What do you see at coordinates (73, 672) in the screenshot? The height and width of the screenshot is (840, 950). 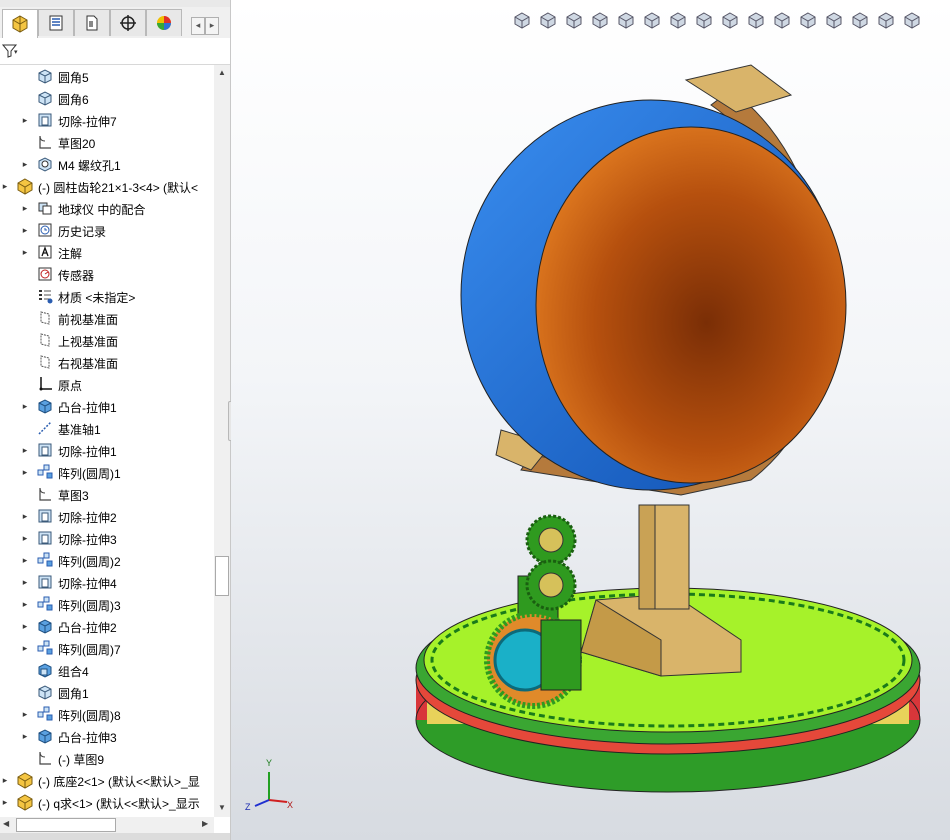 I see `tree-item-label: 组合4` at bounding box center [73, 672].